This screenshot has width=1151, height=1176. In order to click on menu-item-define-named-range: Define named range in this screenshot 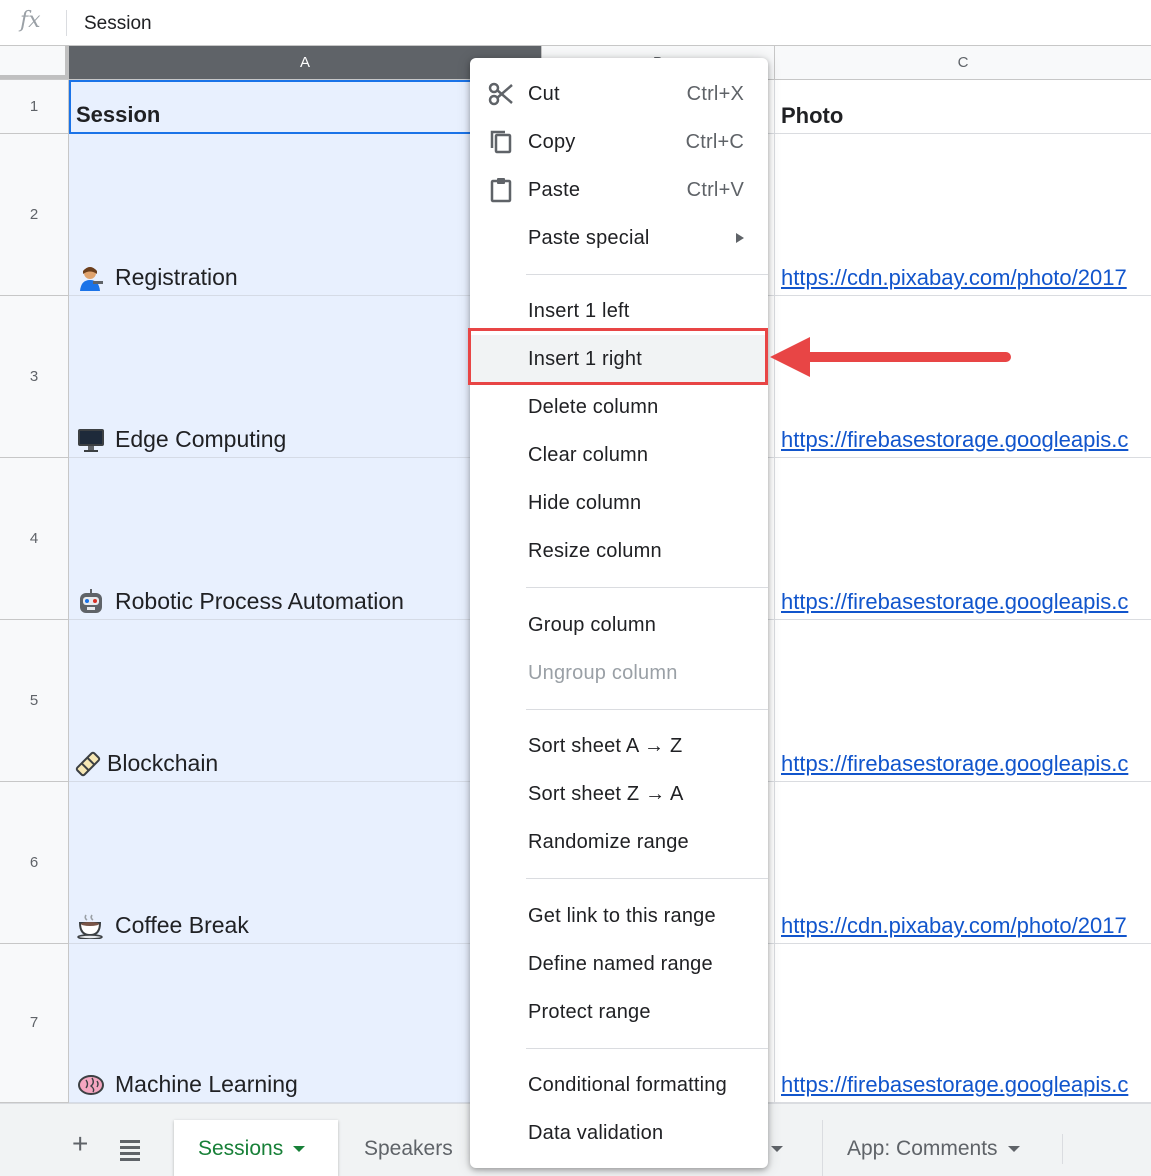, I will do `click(619, 964)`.